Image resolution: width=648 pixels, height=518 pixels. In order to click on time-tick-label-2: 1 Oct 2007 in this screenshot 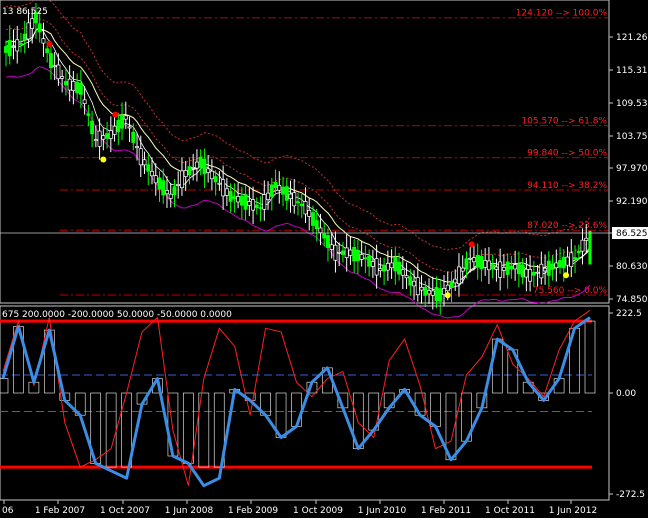, I will do `click(125, 511)`.